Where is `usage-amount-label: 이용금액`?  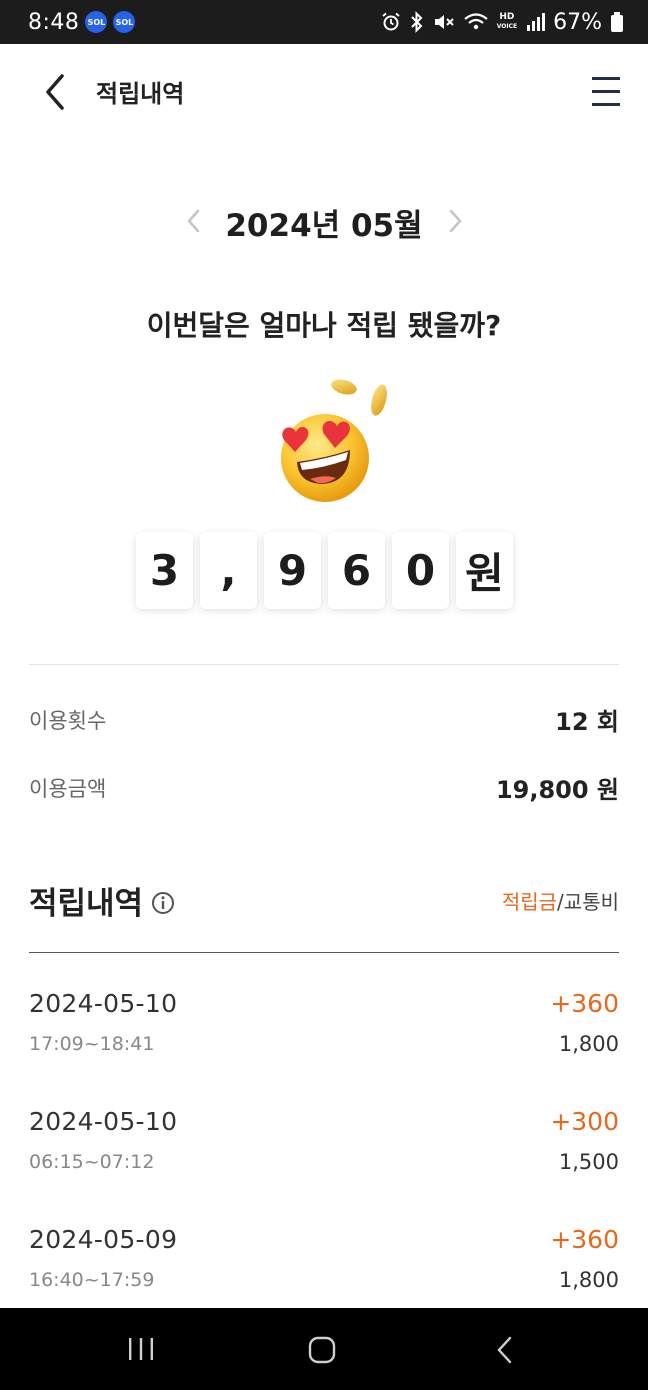 usage-amount-label: 이용금액 is located at coordinates (68, 788).